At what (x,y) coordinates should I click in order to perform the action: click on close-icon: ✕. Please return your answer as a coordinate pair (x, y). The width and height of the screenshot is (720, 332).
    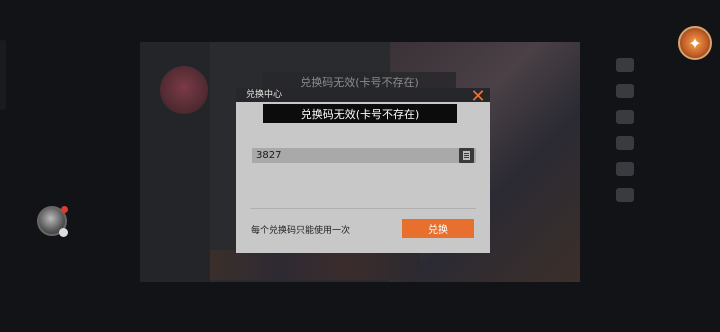
    Looking at the image, I should click on (478, 97).